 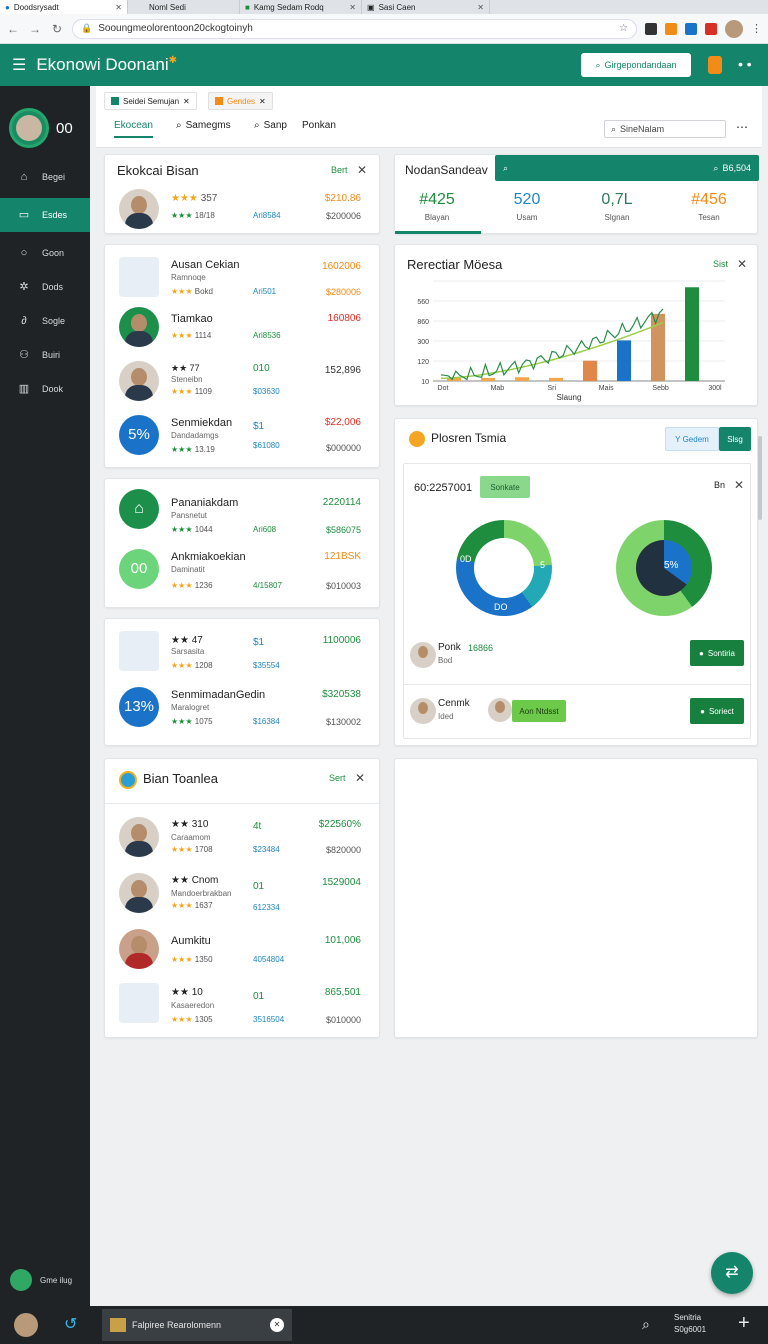 What do you see at coordinates (623, 28) in the screenshot?
I see `star-icon: ☆` at bounding box center [623, 28].